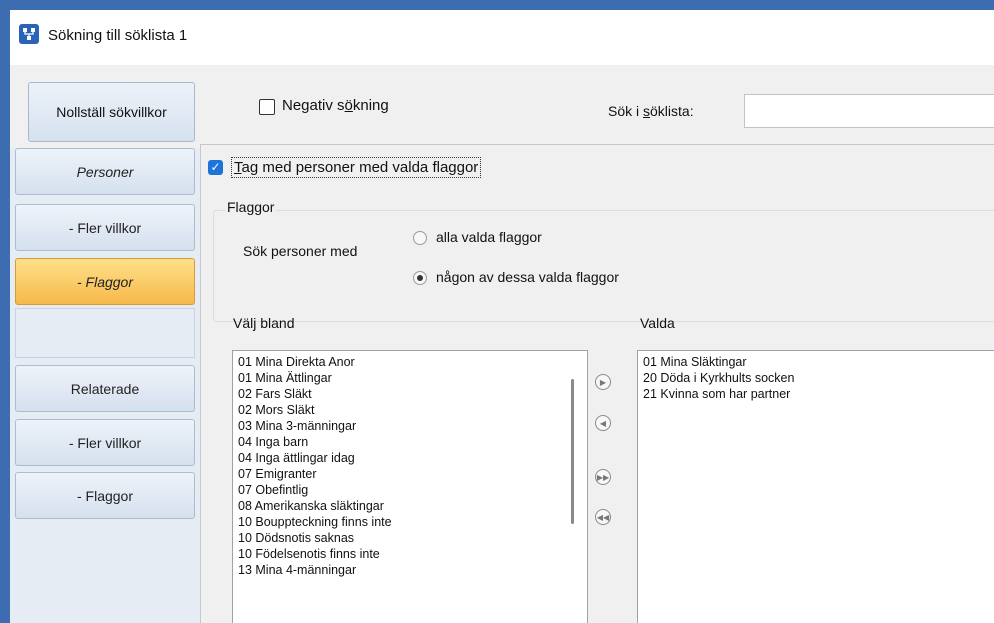 The height and width of the screenshot is (623, 994). I want to click on list-item: 04 Inga ättlingar idag, so click(410, 458).